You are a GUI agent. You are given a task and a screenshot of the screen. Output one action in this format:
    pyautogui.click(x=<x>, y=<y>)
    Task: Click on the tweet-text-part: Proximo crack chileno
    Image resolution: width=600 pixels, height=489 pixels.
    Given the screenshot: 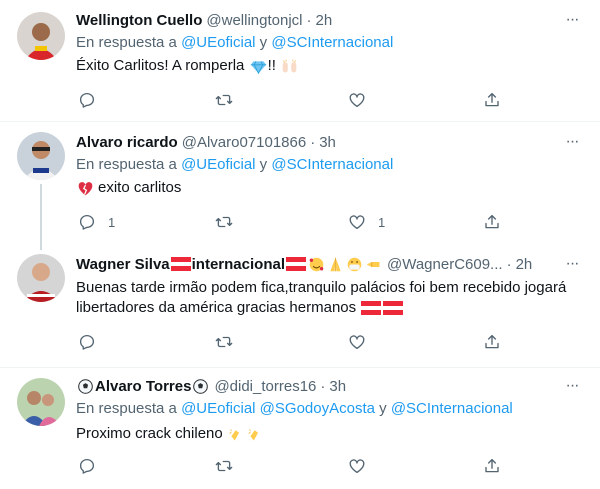 What is the action you would take?
    pyautogui.click(x=151, y=433)
    